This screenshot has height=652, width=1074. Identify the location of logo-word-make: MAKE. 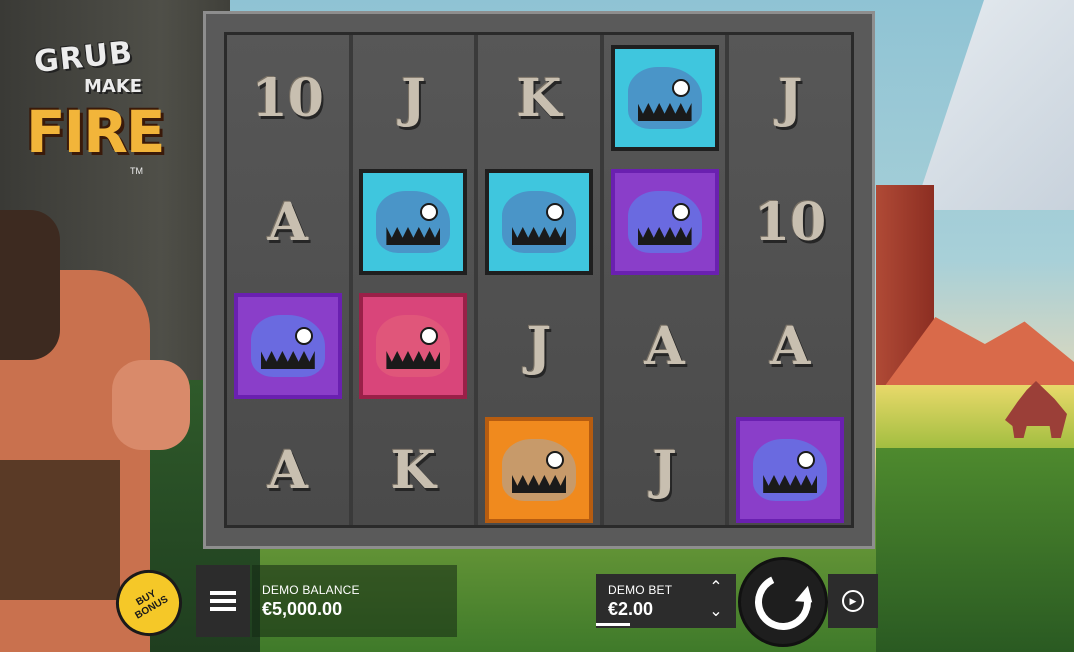
(113, 86).